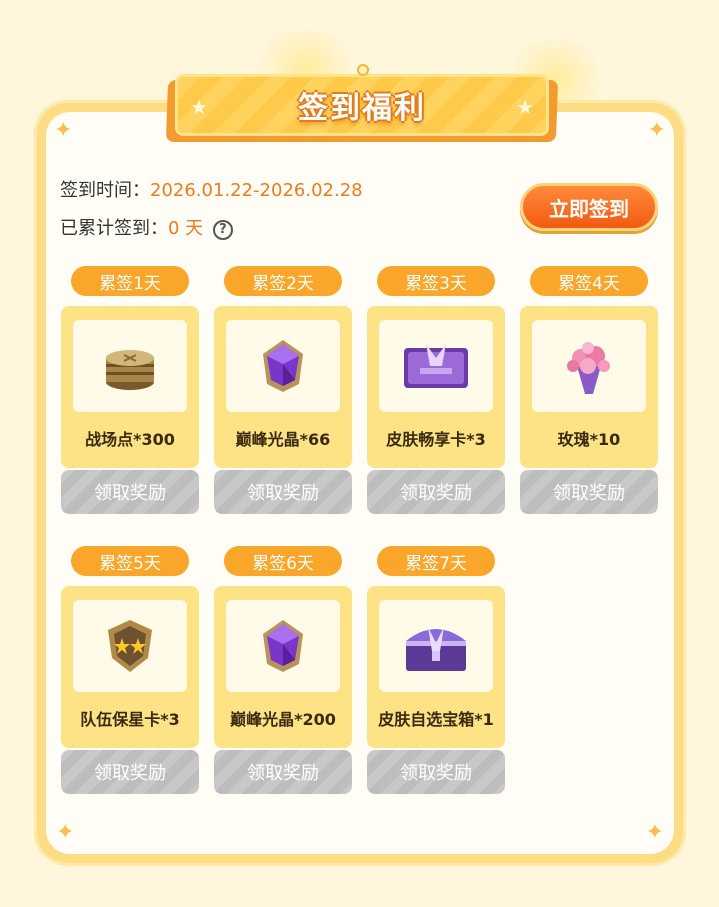 The image size is (719, 907). Describe the element at coordinates (114, 228) in the screenshot. I see `cumulative-label: 已累计签到：` at that location.